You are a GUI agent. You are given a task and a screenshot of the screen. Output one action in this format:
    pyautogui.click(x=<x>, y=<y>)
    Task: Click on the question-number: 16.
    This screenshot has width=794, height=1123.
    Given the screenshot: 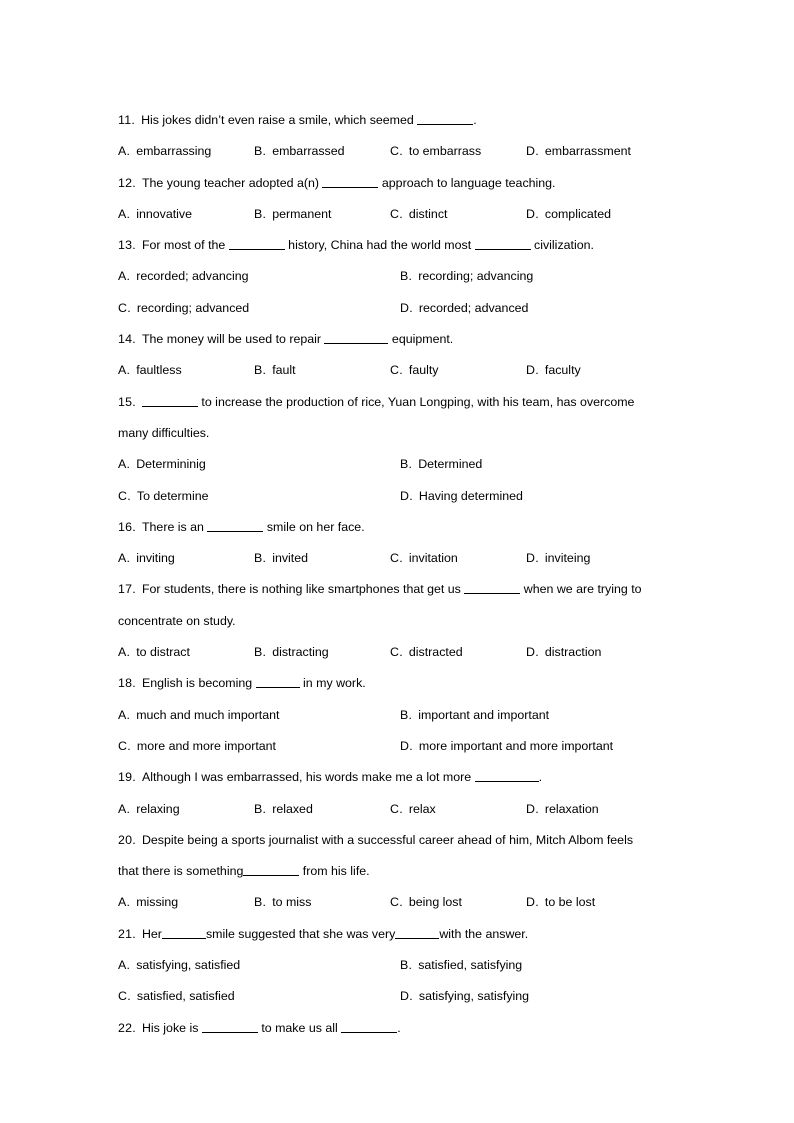 What is the action you would take?
    pyautogui.click(x=127, y=526)
    